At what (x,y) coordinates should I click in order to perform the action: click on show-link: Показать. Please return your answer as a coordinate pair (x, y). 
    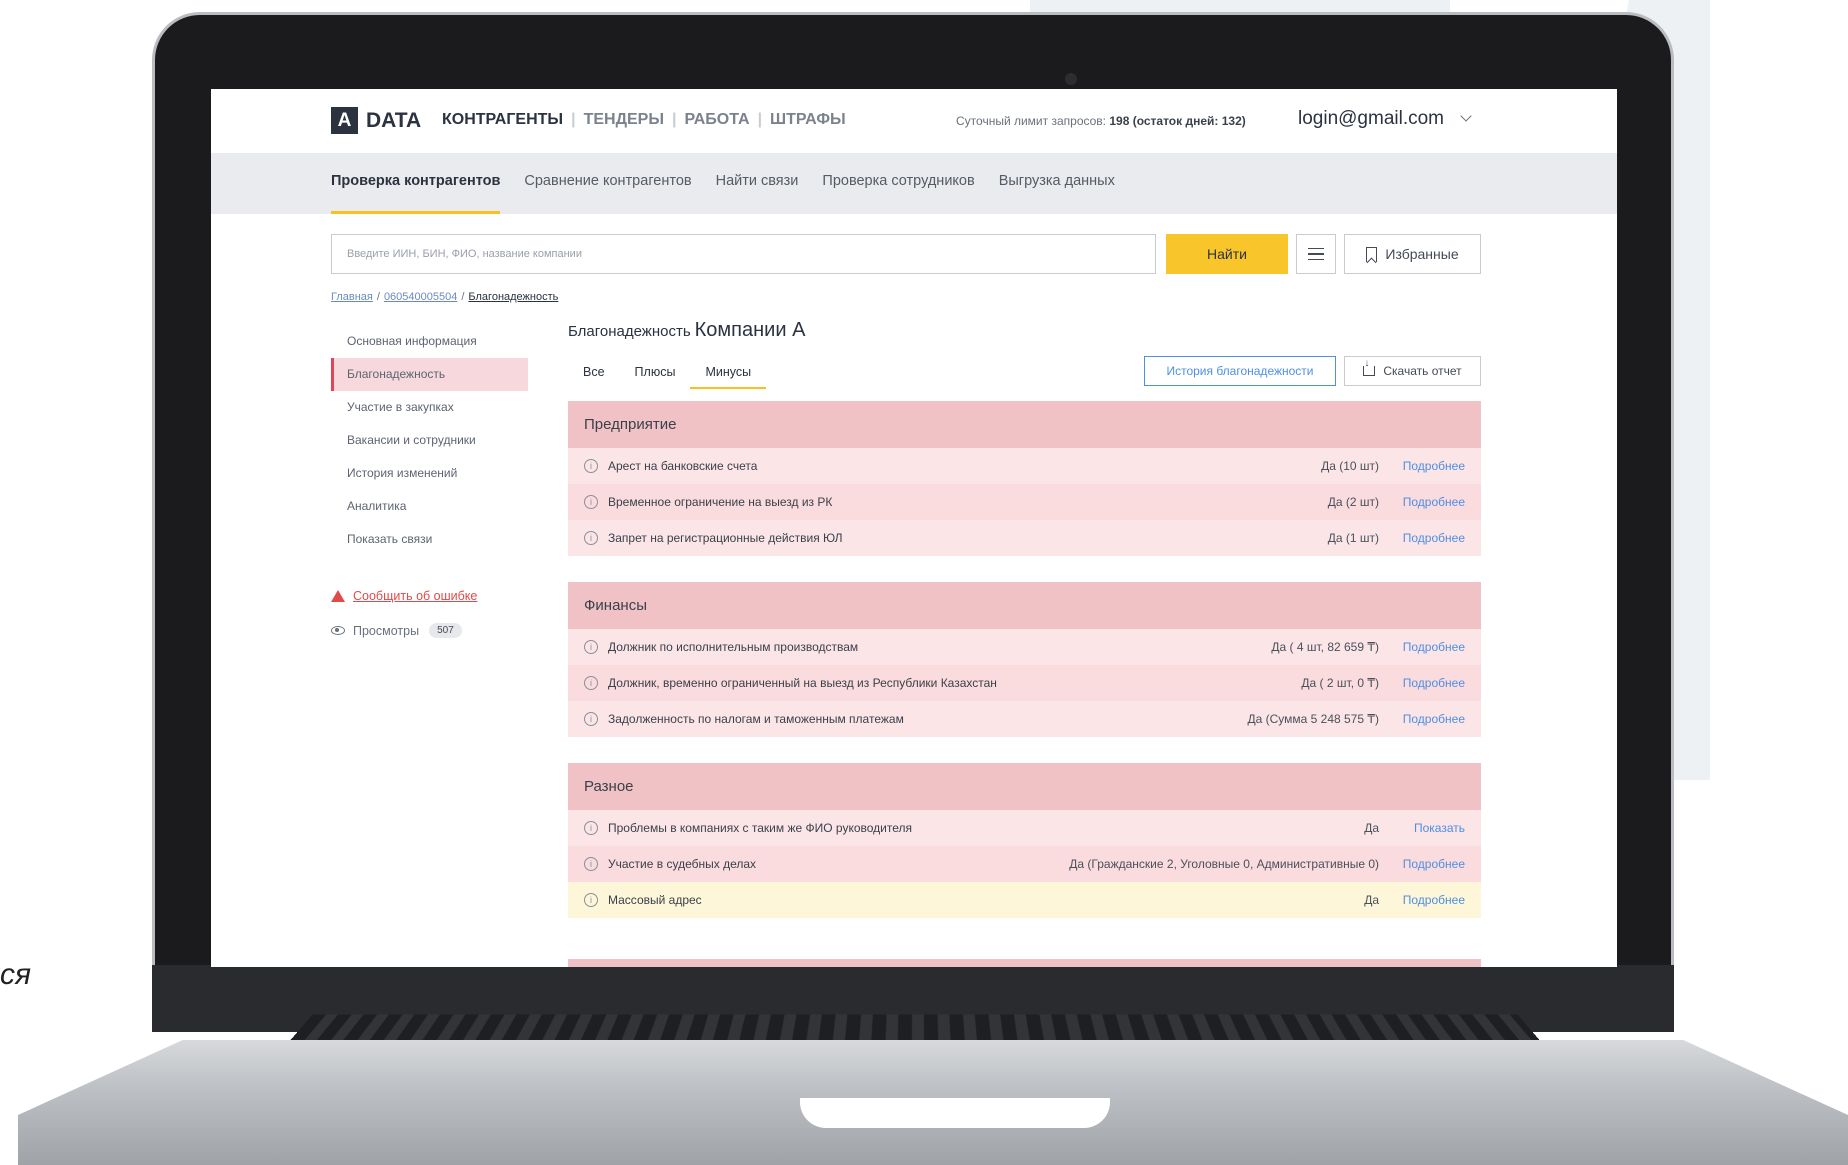
    Looking at the image, I should click on (1439, 828).